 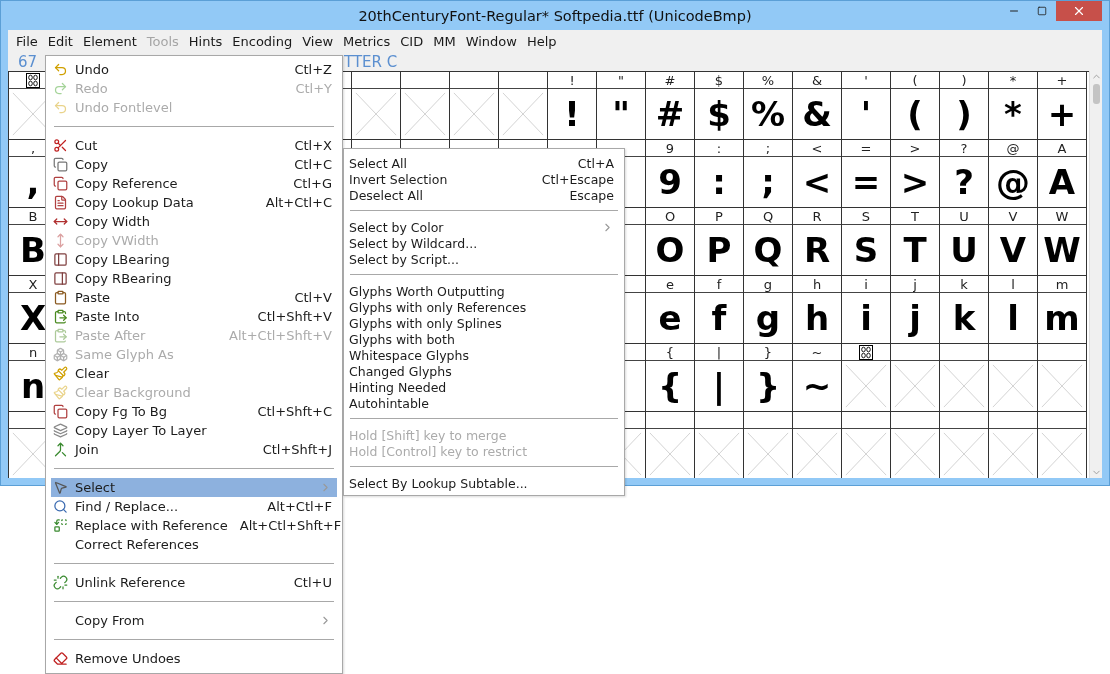 I want to click on glyph-cell: ; ;, so click(x=768, y=174).